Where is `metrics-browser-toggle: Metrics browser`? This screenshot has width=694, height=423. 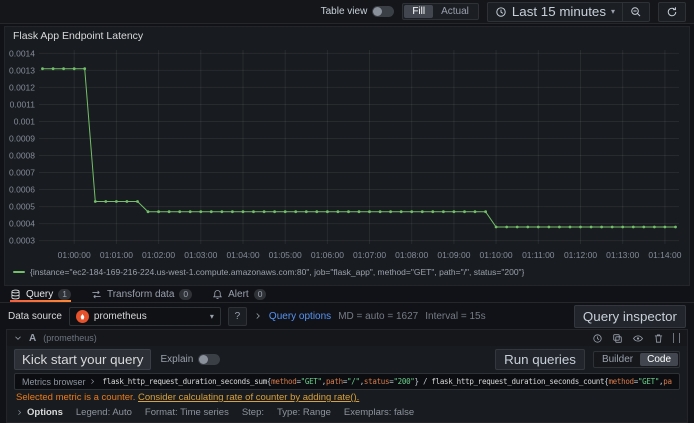
metrics-browser-toggle: Metrics browser is located at coordinates (59, 382).